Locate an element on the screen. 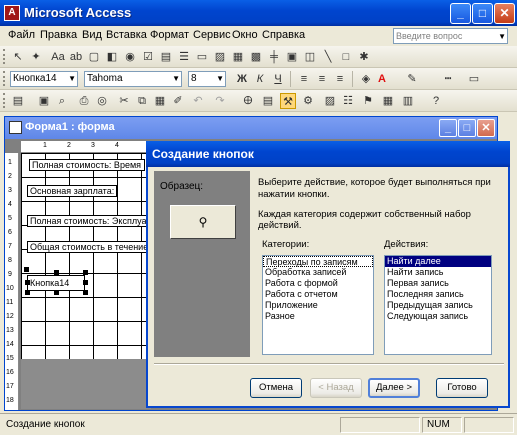 The height and width of the screenshot is (435, 517). tab-control-icon: ▣ is located at coordinates (292, 57).